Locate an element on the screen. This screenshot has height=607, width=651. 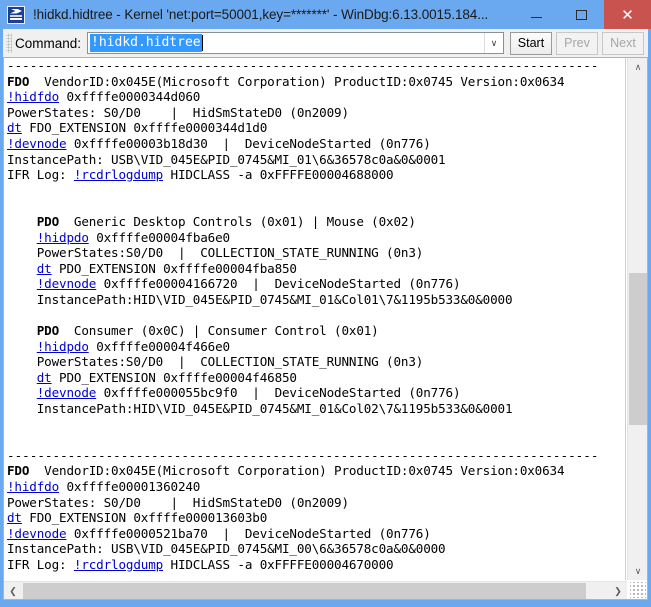
scroll-down-icon: ∨ is located at coordinates (637, 571).